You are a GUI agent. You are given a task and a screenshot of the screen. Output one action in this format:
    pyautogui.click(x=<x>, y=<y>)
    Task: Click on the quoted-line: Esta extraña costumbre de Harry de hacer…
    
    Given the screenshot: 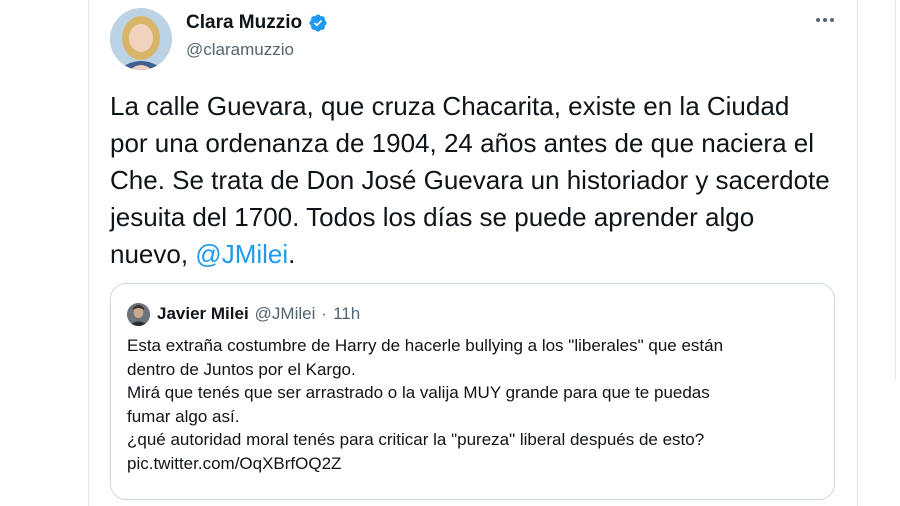 What is the action you would take?
    pyautogui.click(x=425, y=345)
    